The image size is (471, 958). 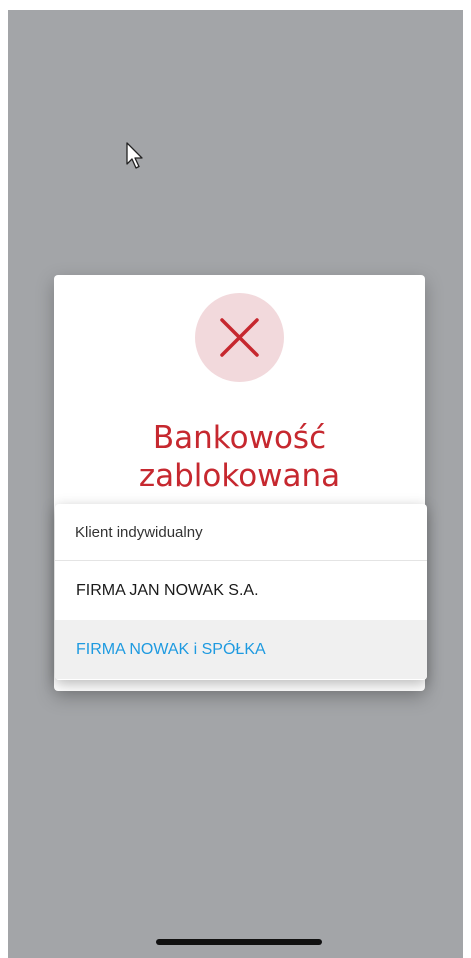 What do you see at coordinates (241, 532) in the screenshot?
I see `account-picker-header: Klient indywidualny` at bounding box center [241, 532].